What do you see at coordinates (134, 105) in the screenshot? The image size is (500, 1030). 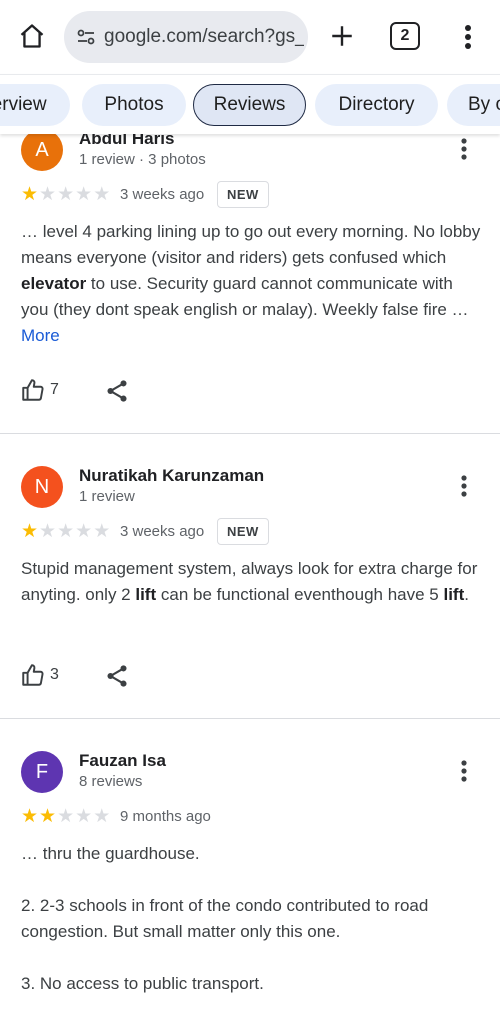 I see `chip-photos: Photos` at bounding box center [134, 105].